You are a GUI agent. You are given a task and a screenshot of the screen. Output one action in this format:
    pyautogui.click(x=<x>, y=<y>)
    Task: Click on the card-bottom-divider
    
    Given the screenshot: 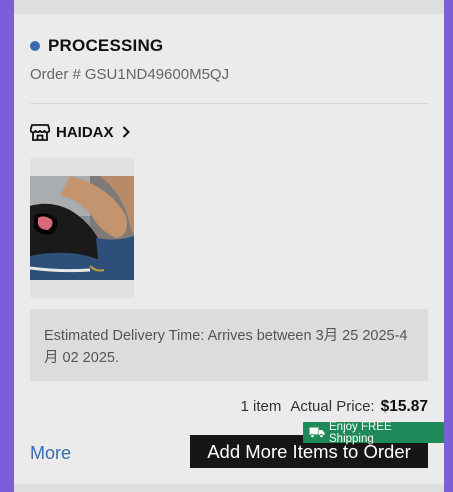 What is the action you would take?
    pyautogui.click(x=229, y=488)
    